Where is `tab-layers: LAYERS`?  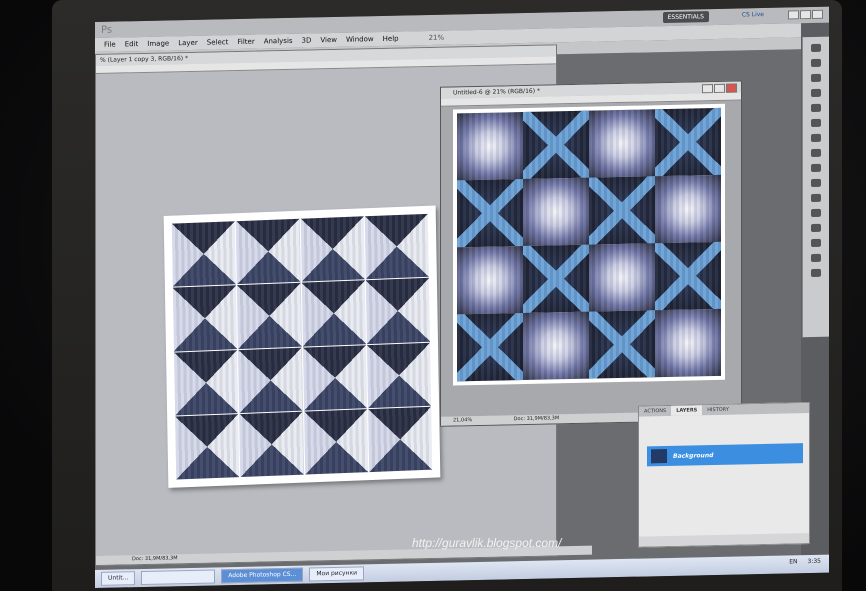 tab-layers: LAYERS is located at coordinates (687, 410).